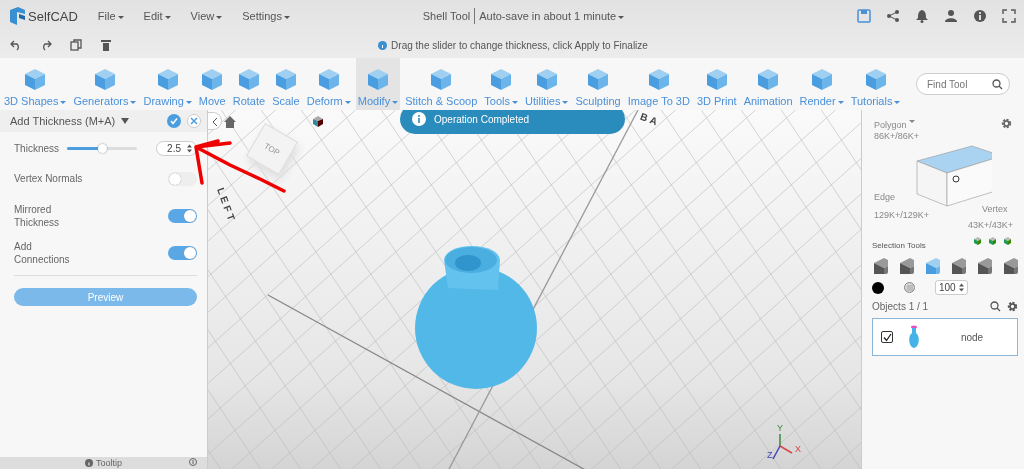  What do you see at coordinates (901, 306) in the screenshot?
I see `objects-title: Objects 1 / 1` at bounding box center [901, 306].